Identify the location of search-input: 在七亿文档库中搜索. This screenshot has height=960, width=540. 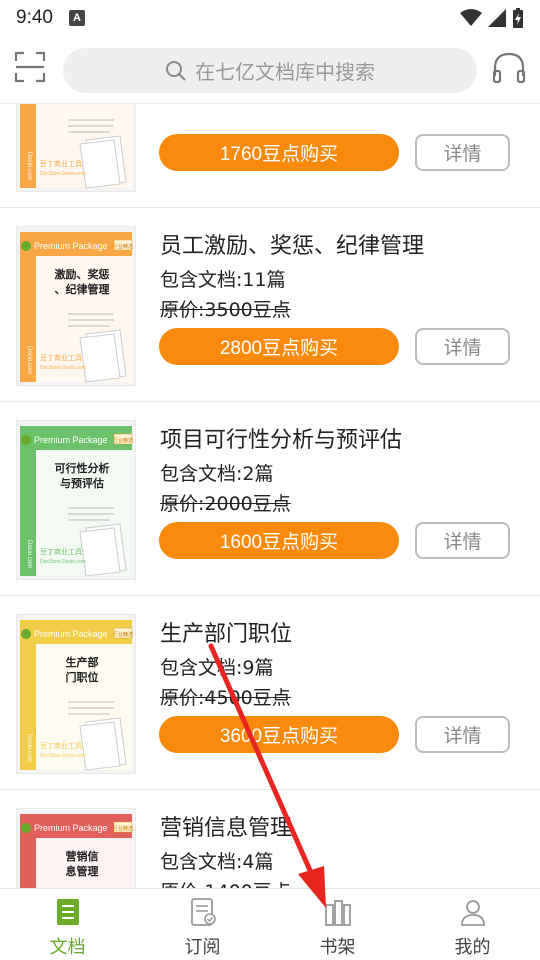
(270, 70).